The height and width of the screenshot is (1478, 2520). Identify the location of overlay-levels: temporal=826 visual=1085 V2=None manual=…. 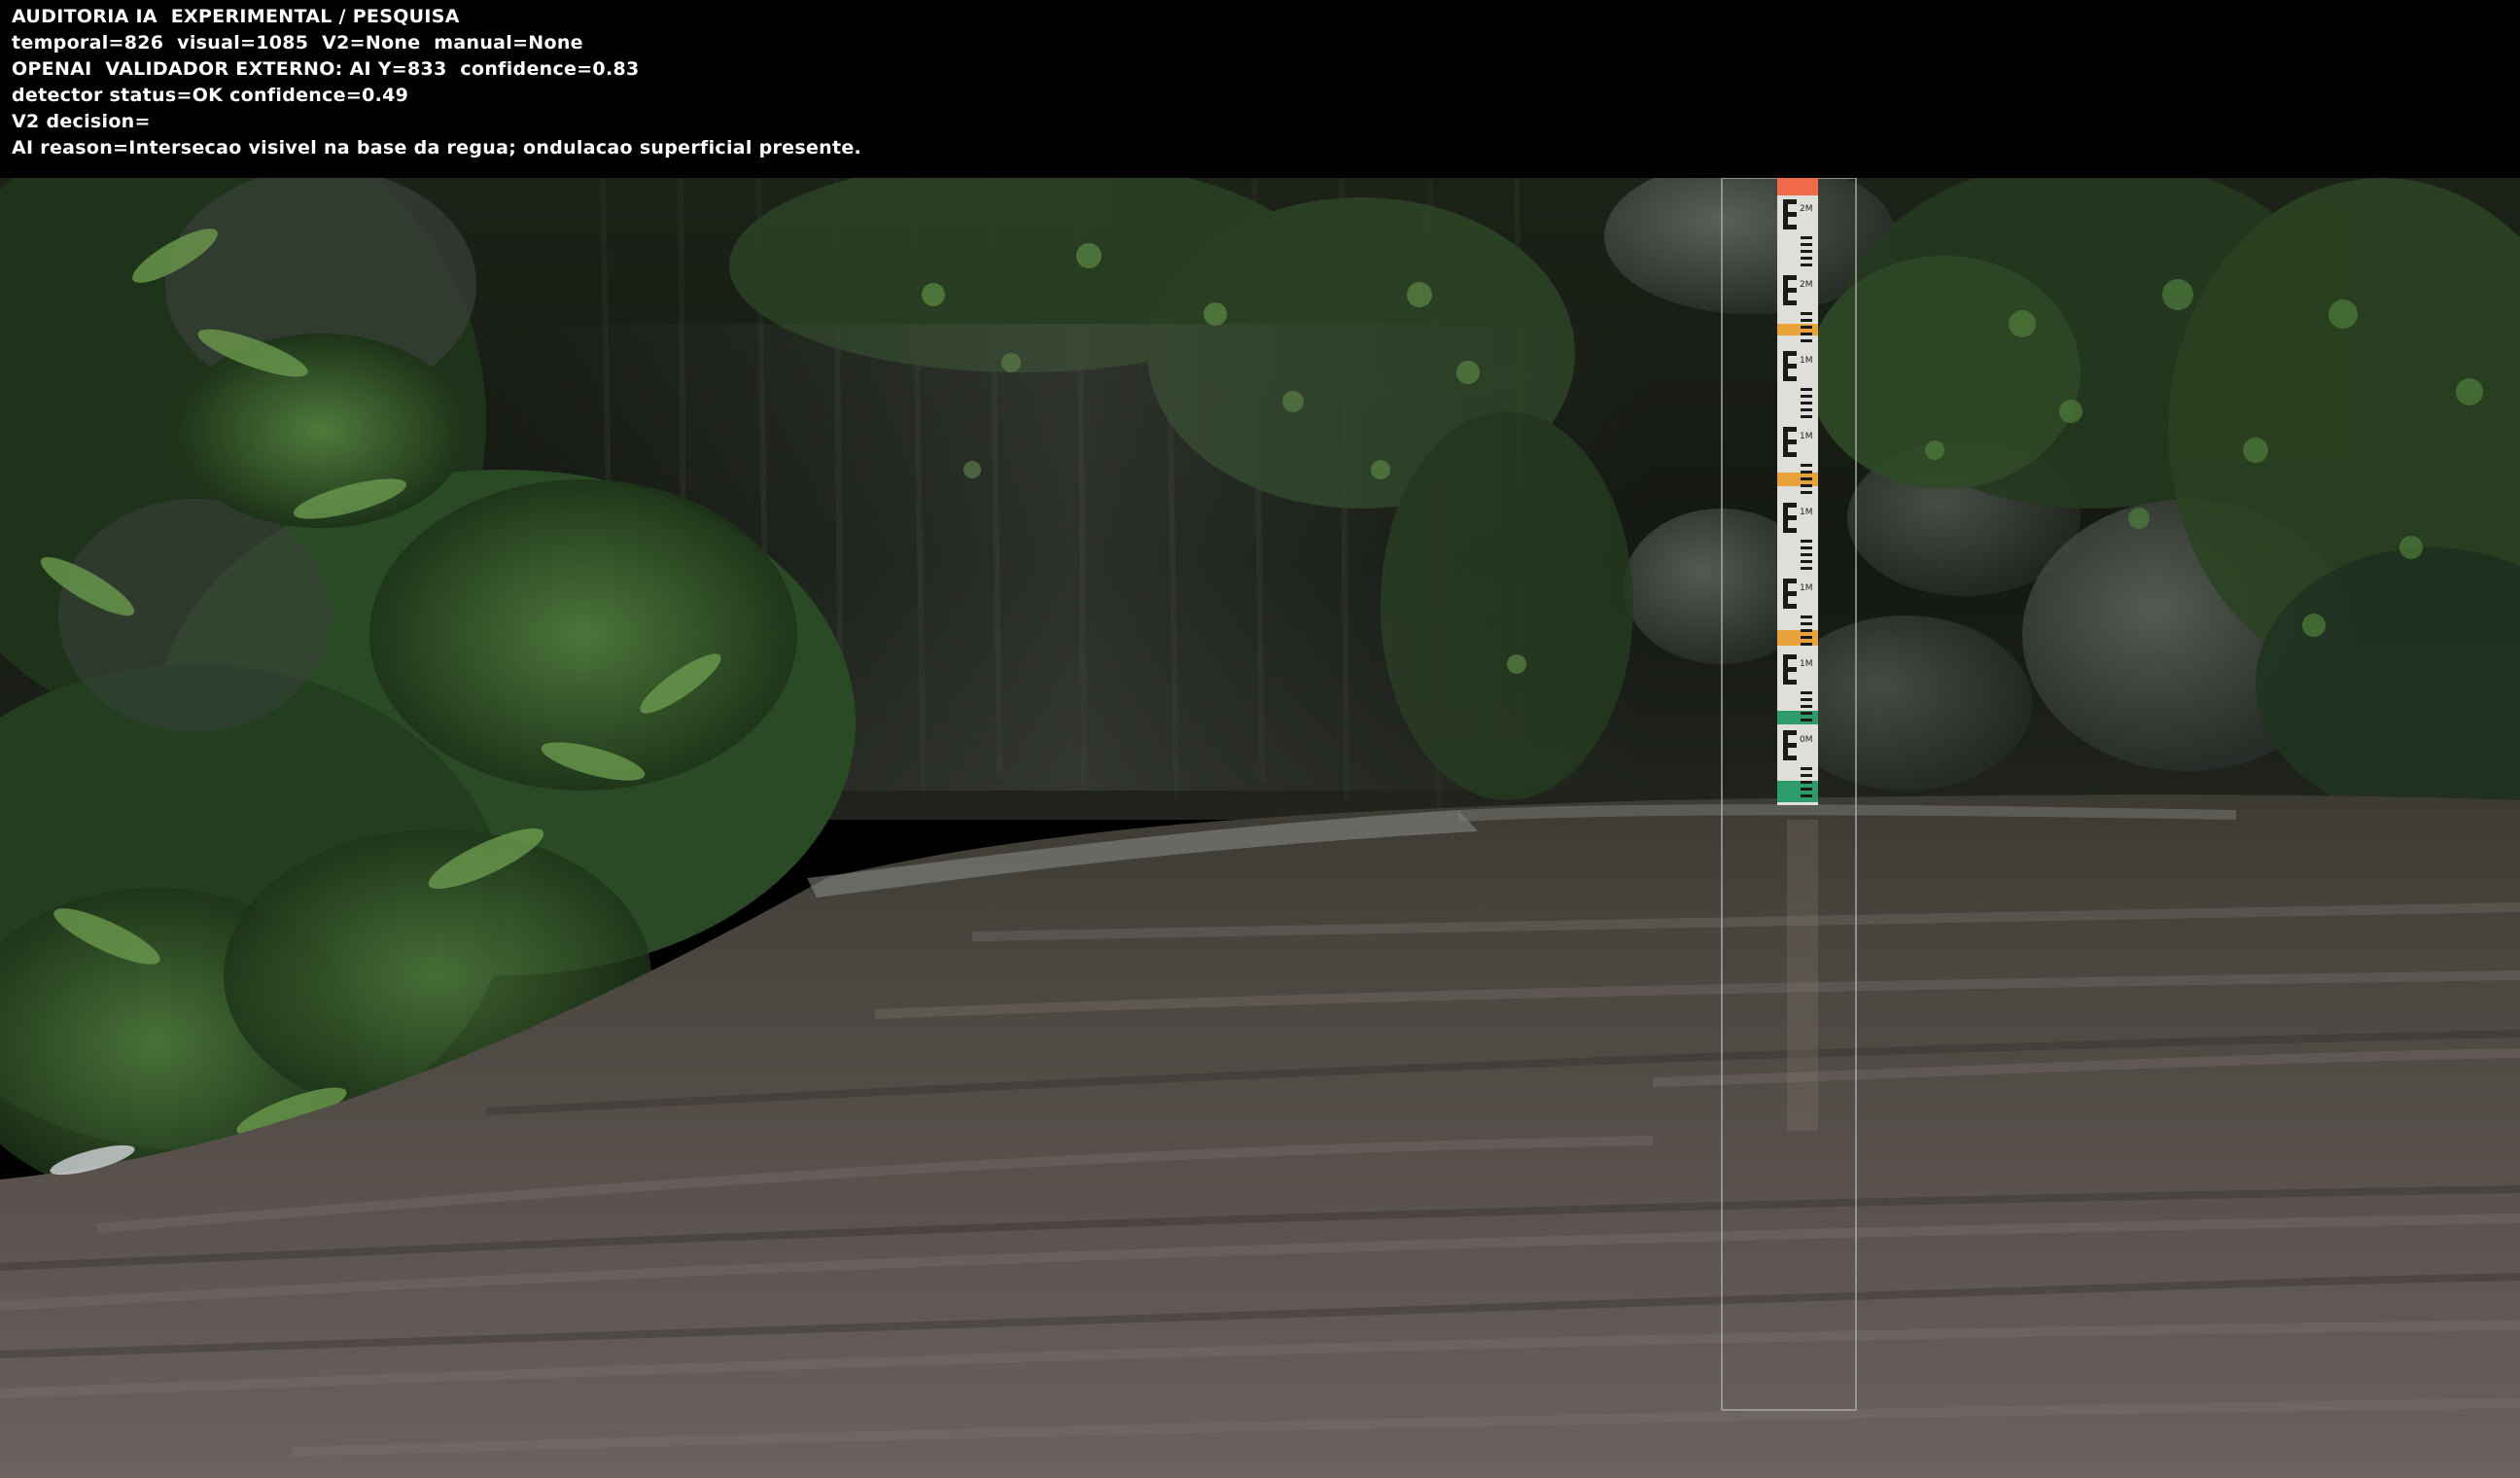
(297, 42).